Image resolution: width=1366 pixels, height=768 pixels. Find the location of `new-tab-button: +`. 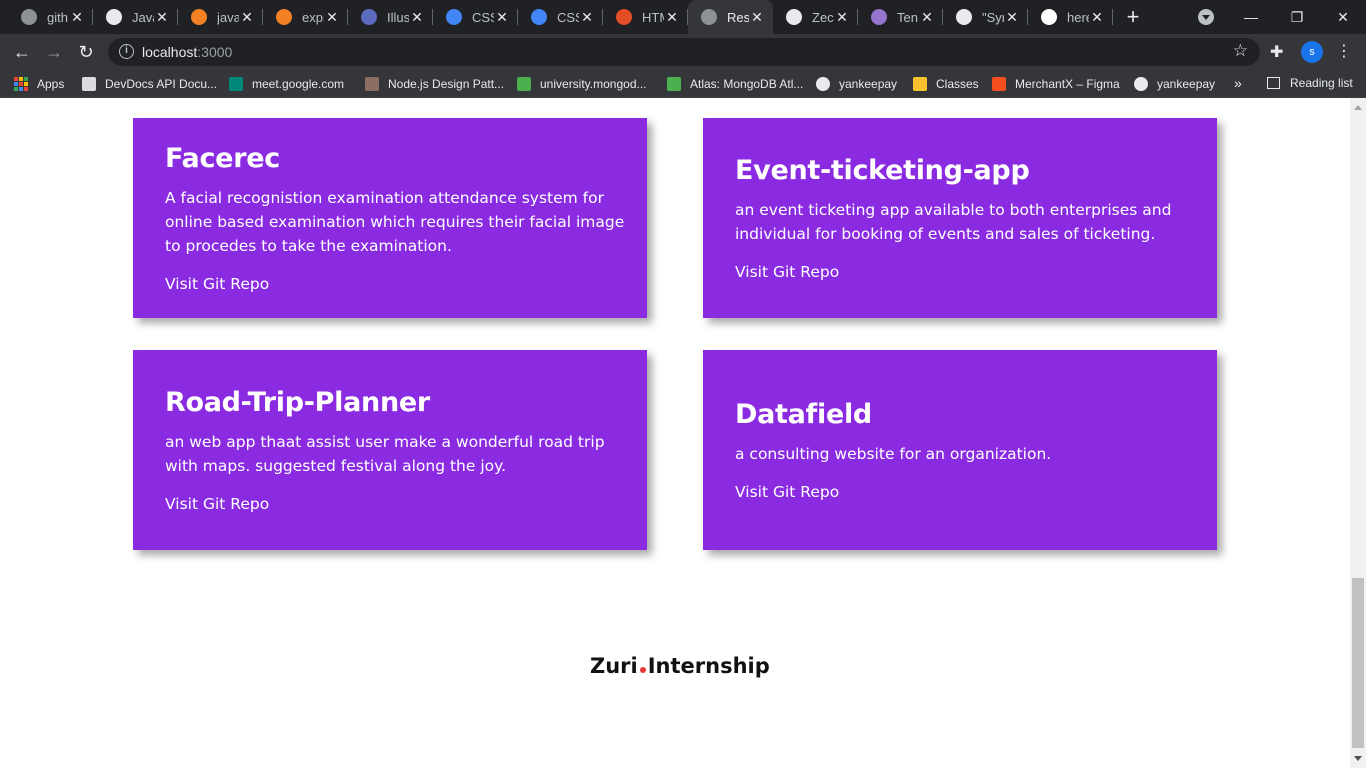

new-tab-button: + is located at coordinates (1133, 17).